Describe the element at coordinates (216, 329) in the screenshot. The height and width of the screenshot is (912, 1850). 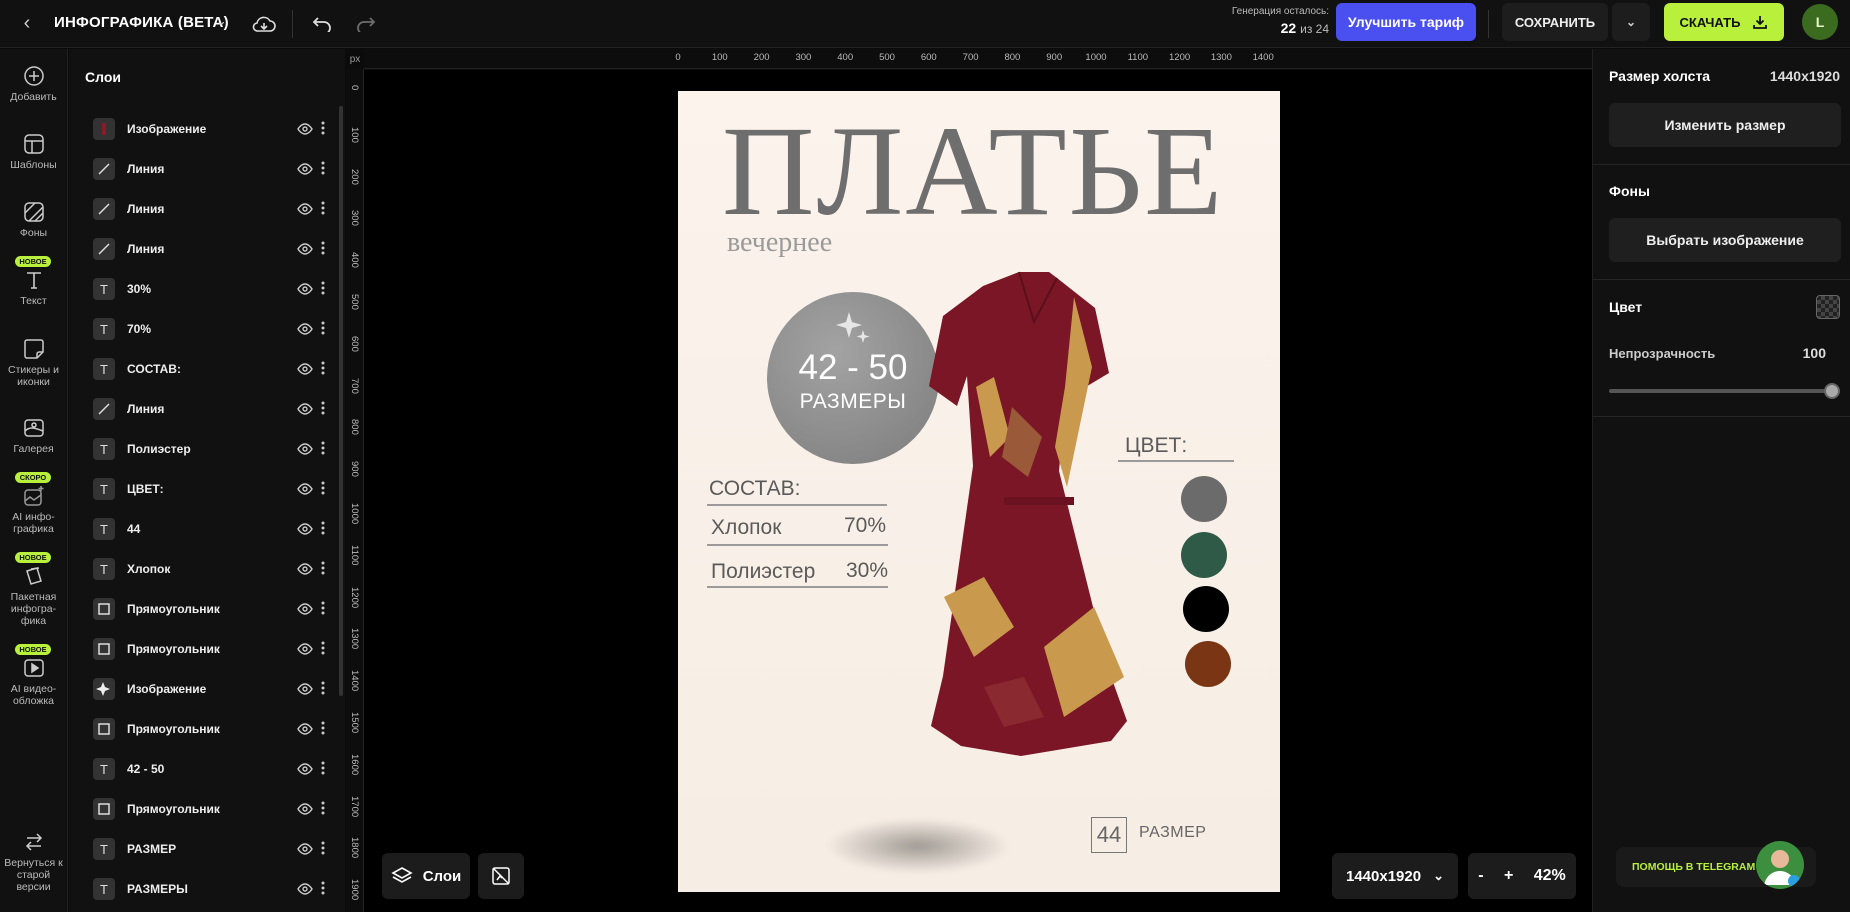
I see `layer-row: T 70%` at that location.